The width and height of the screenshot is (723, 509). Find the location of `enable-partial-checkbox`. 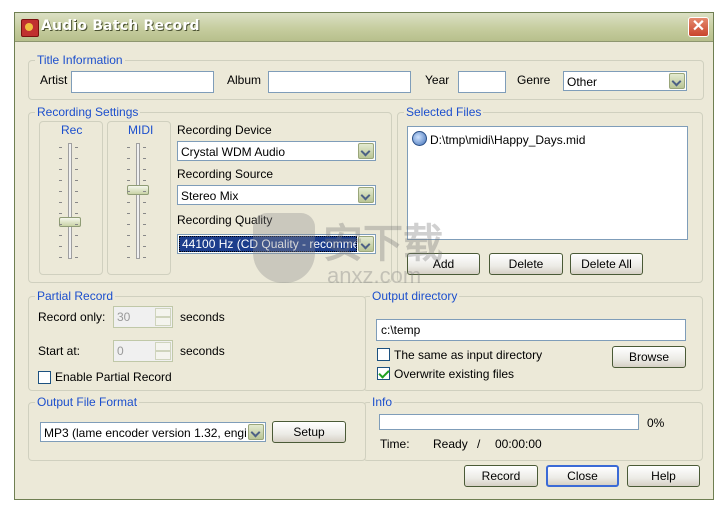

enable-partial-checkbox is located at coordinates (44, 377).